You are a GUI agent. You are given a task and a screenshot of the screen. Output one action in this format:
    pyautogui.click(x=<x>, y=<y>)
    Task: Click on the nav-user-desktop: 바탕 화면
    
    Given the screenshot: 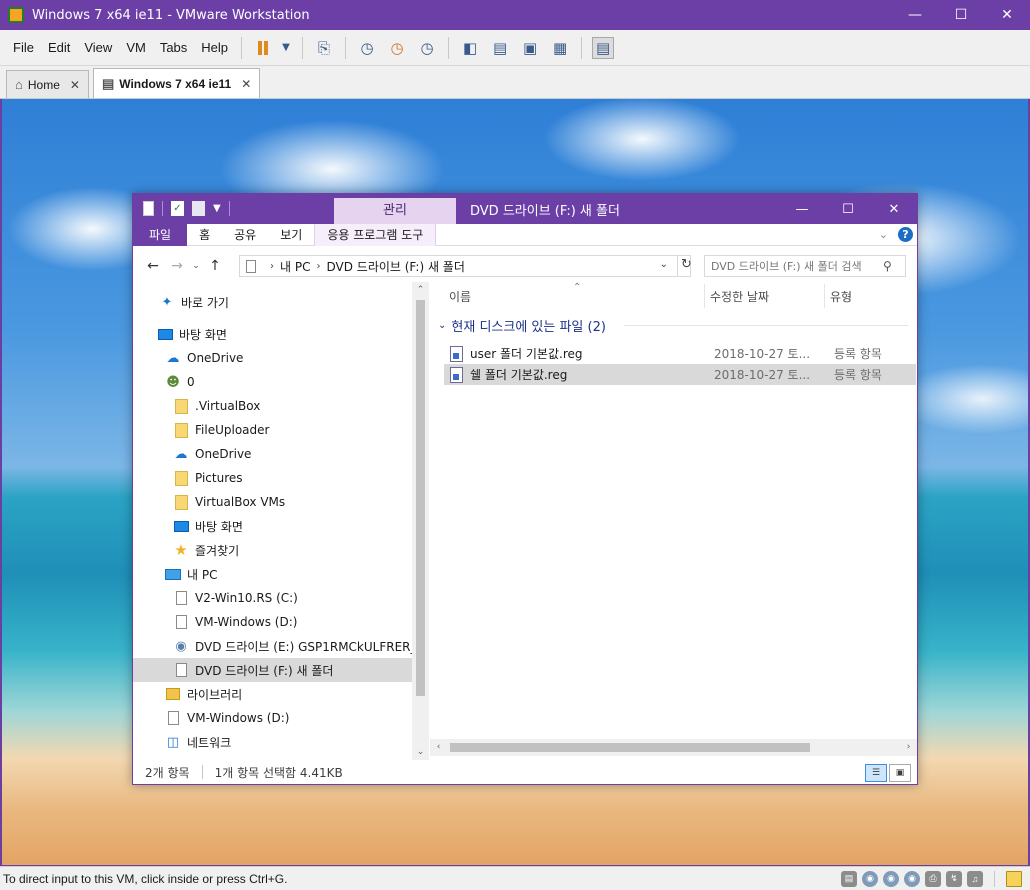 What is the action you would take?
    pyautogui.click(x=208, y=526)
    